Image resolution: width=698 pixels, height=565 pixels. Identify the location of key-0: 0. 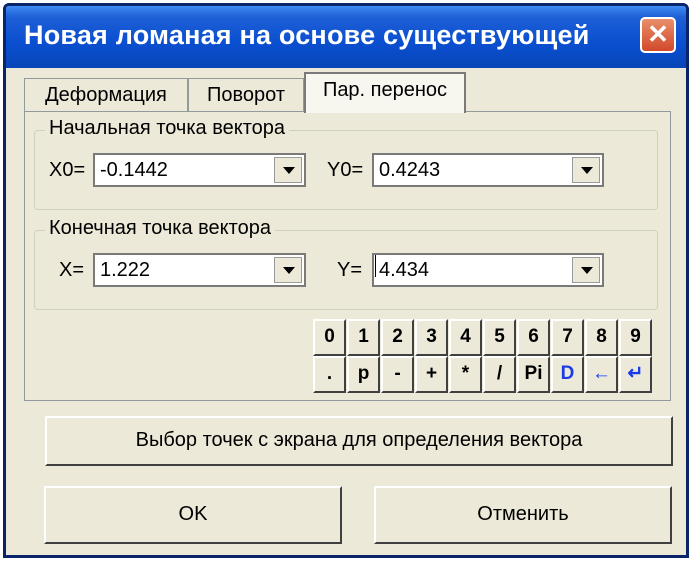
(329, 337).